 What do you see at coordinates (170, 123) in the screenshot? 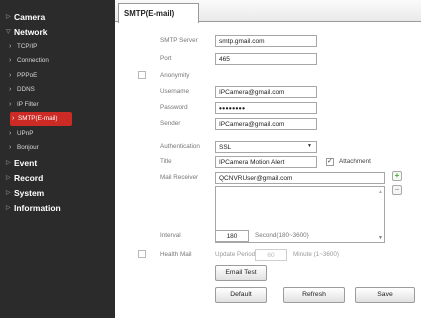
I see `sender-label: Sender` at bounding box center [170, 123].